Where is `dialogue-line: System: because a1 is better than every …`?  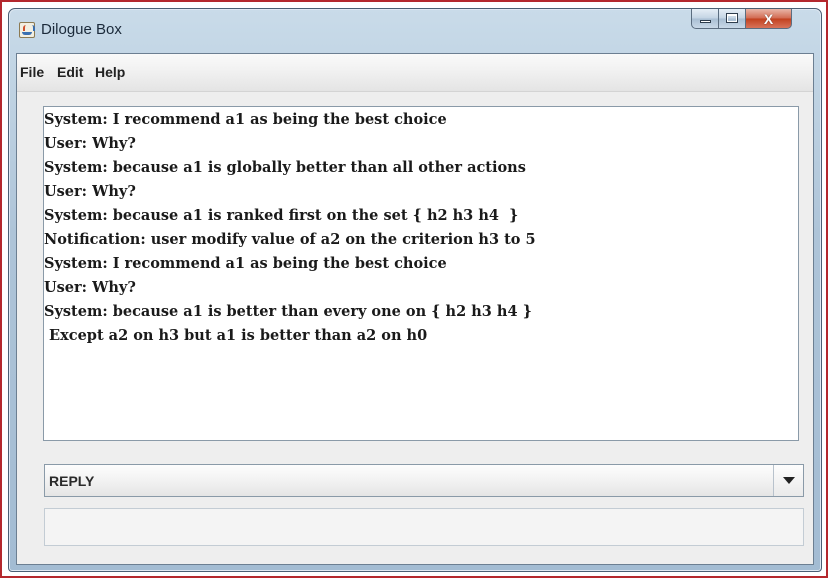
dialogue-line: System: because a1 is better than every … is located at coordinates (288, 311).